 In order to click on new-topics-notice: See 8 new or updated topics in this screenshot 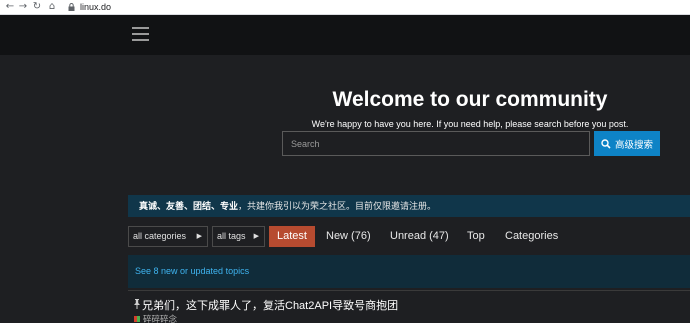, I will do `click(409, 271)`.